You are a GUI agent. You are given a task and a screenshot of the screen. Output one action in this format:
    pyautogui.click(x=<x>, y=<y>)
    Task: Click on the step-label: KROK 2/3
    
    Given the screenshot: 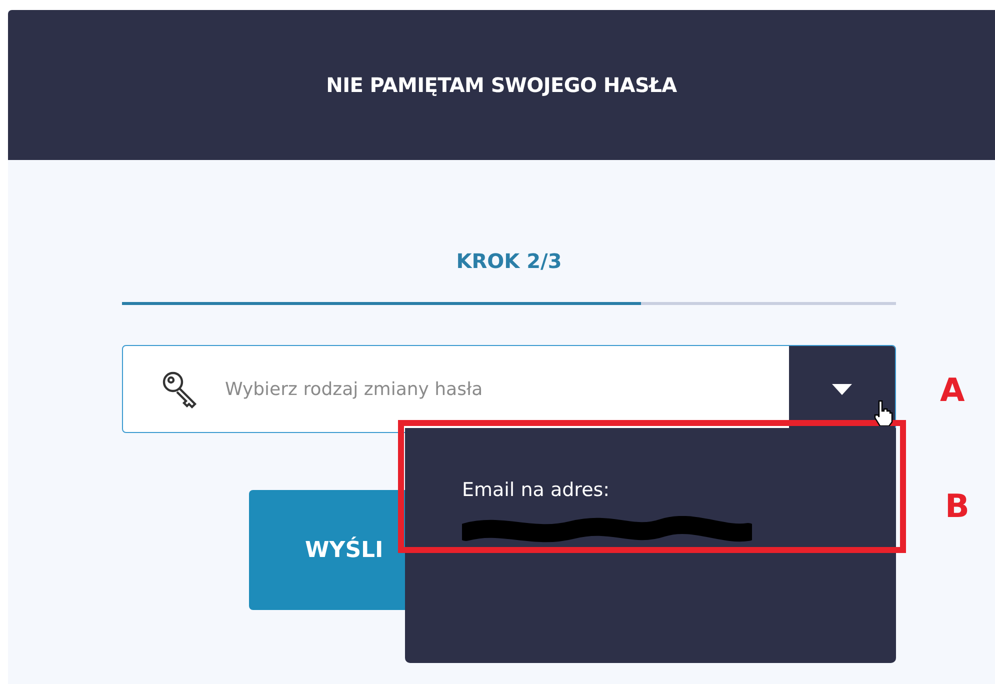 What is the action you would take?
    pyautogui.click(x=509, y=261)
    